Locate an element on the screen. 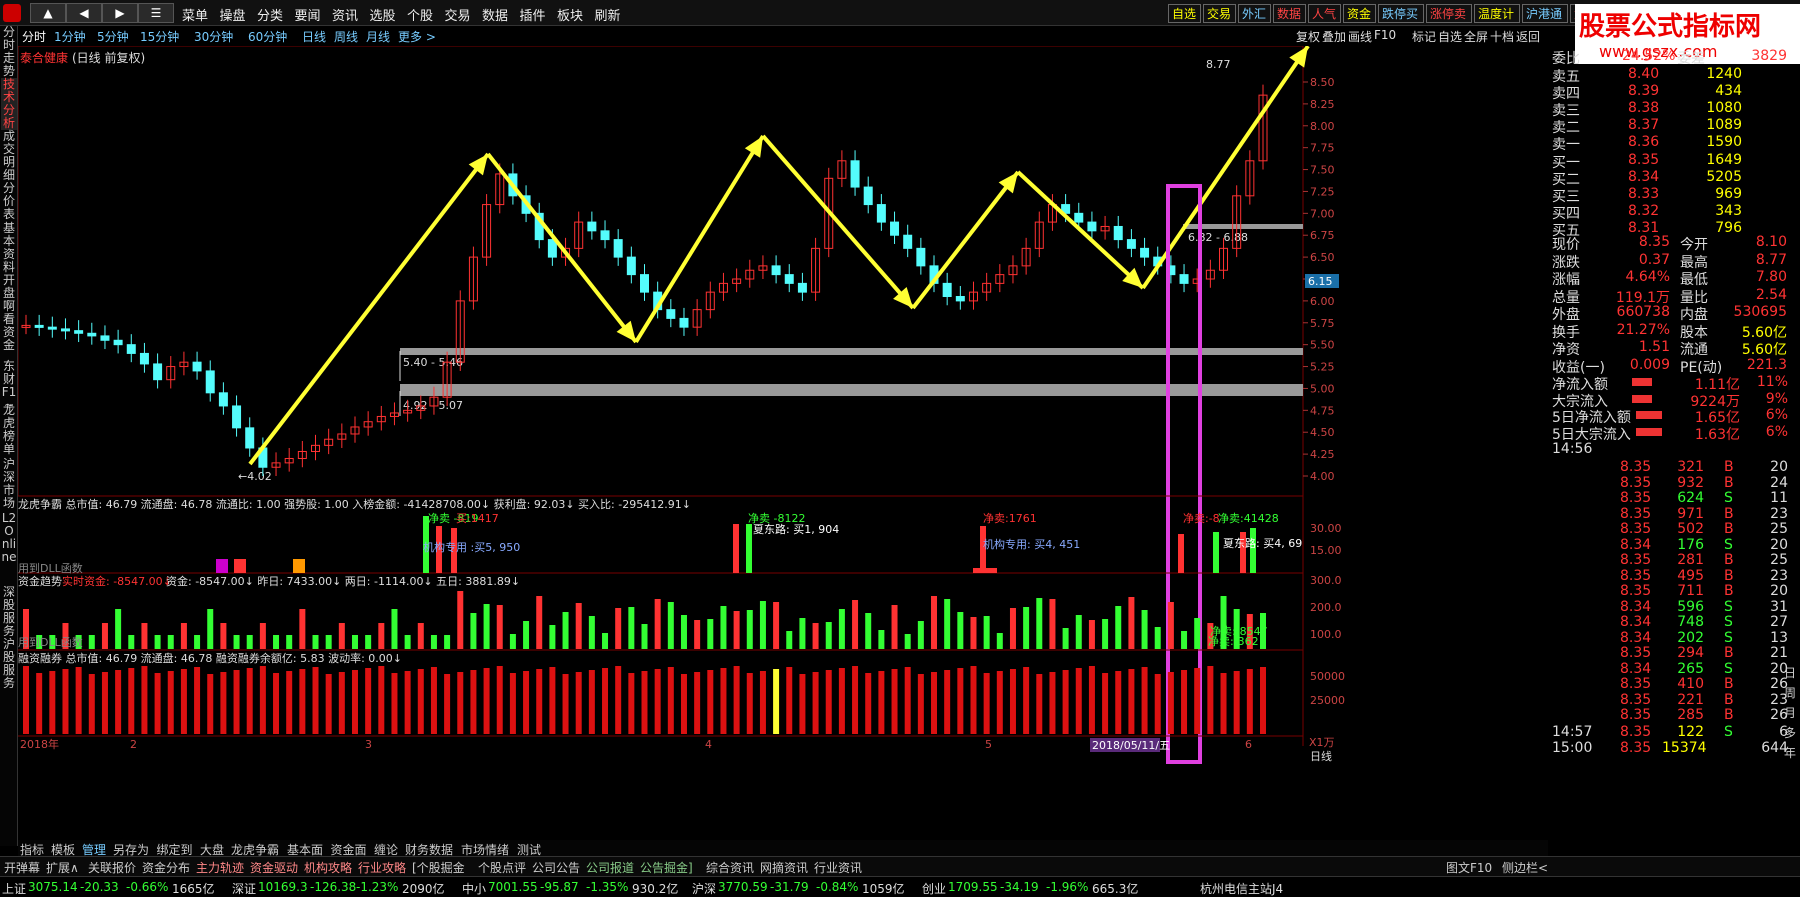  toolbar-button-5: 资金 is located at coordinates (1359, 13).